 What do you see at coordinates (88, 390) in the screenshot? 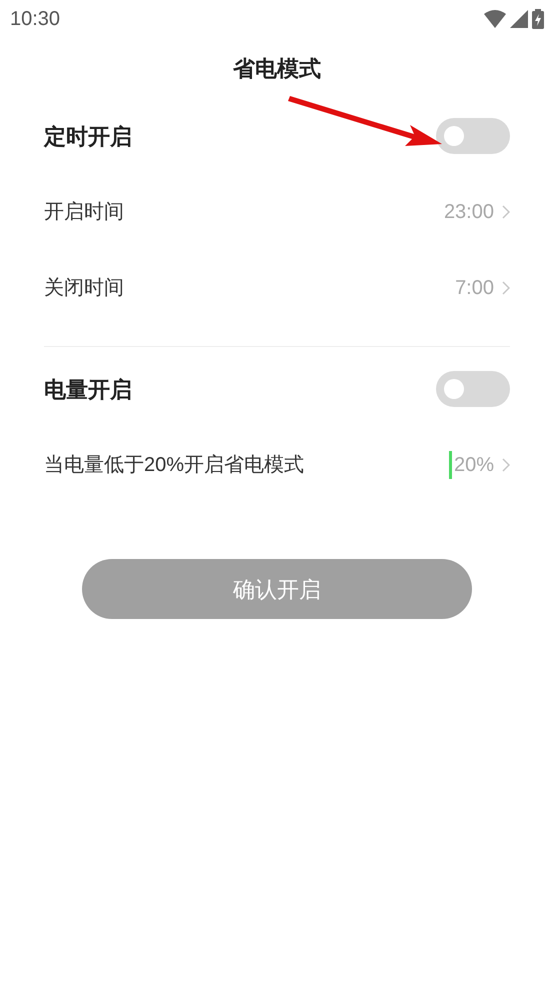
I see `section-title: 电量开启` at bounding box center [88, 390].